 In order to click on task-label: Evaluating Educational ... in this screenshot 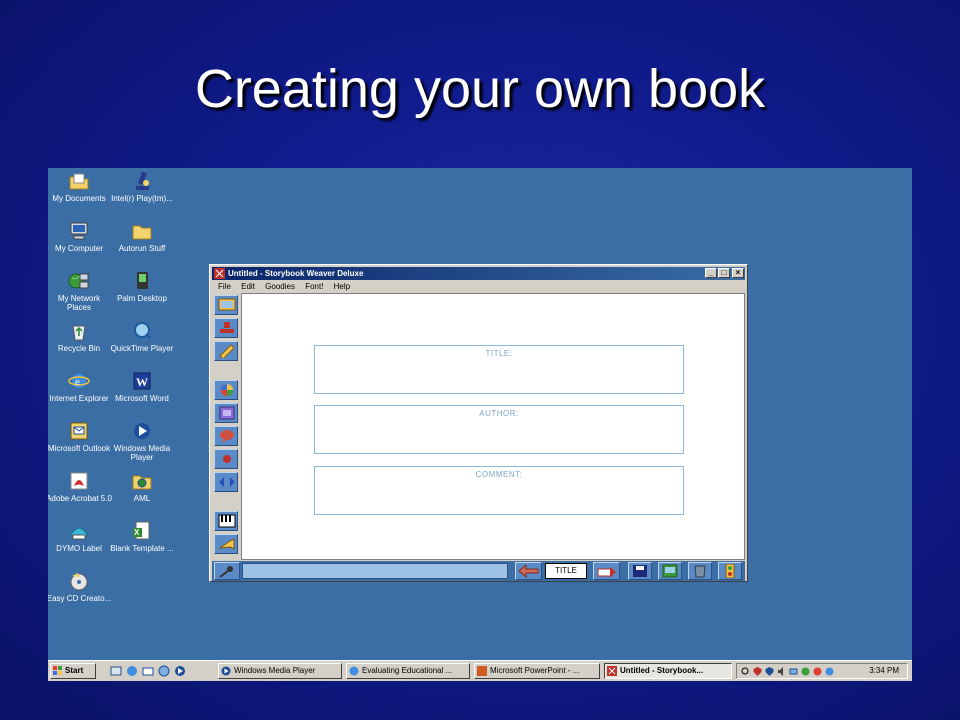, I will do `click(407, 670)`.